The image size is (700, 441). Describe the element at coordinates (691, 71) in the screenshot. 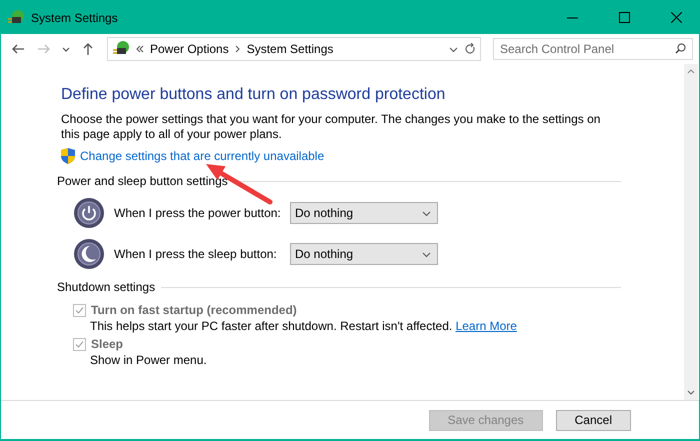

I see `scroll-up-icon` at that location.